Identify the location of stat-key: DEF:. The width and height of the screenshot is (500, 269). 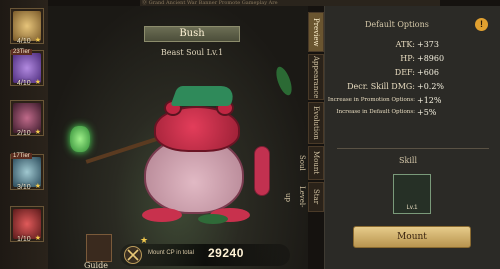
(404, 72).